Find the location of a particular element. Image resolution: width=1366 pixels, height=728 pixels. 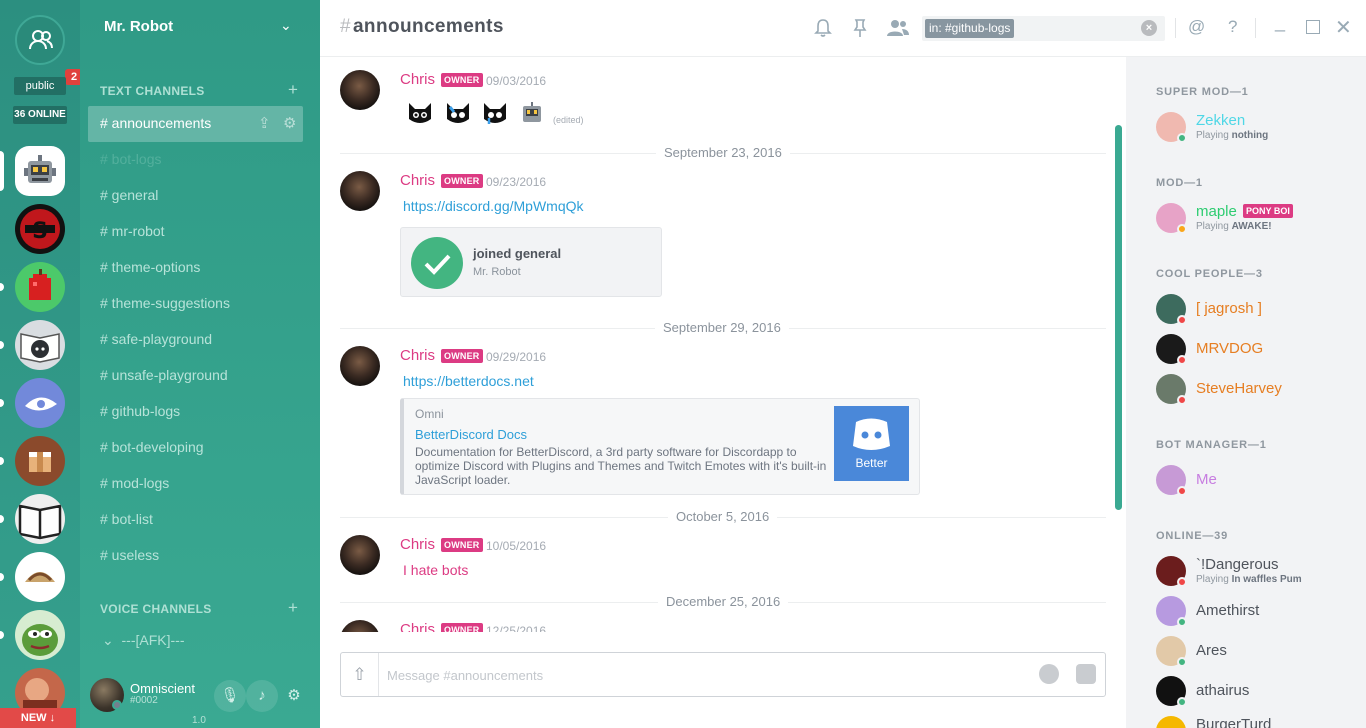

scrollbar is located at coordinates (1118, 317).